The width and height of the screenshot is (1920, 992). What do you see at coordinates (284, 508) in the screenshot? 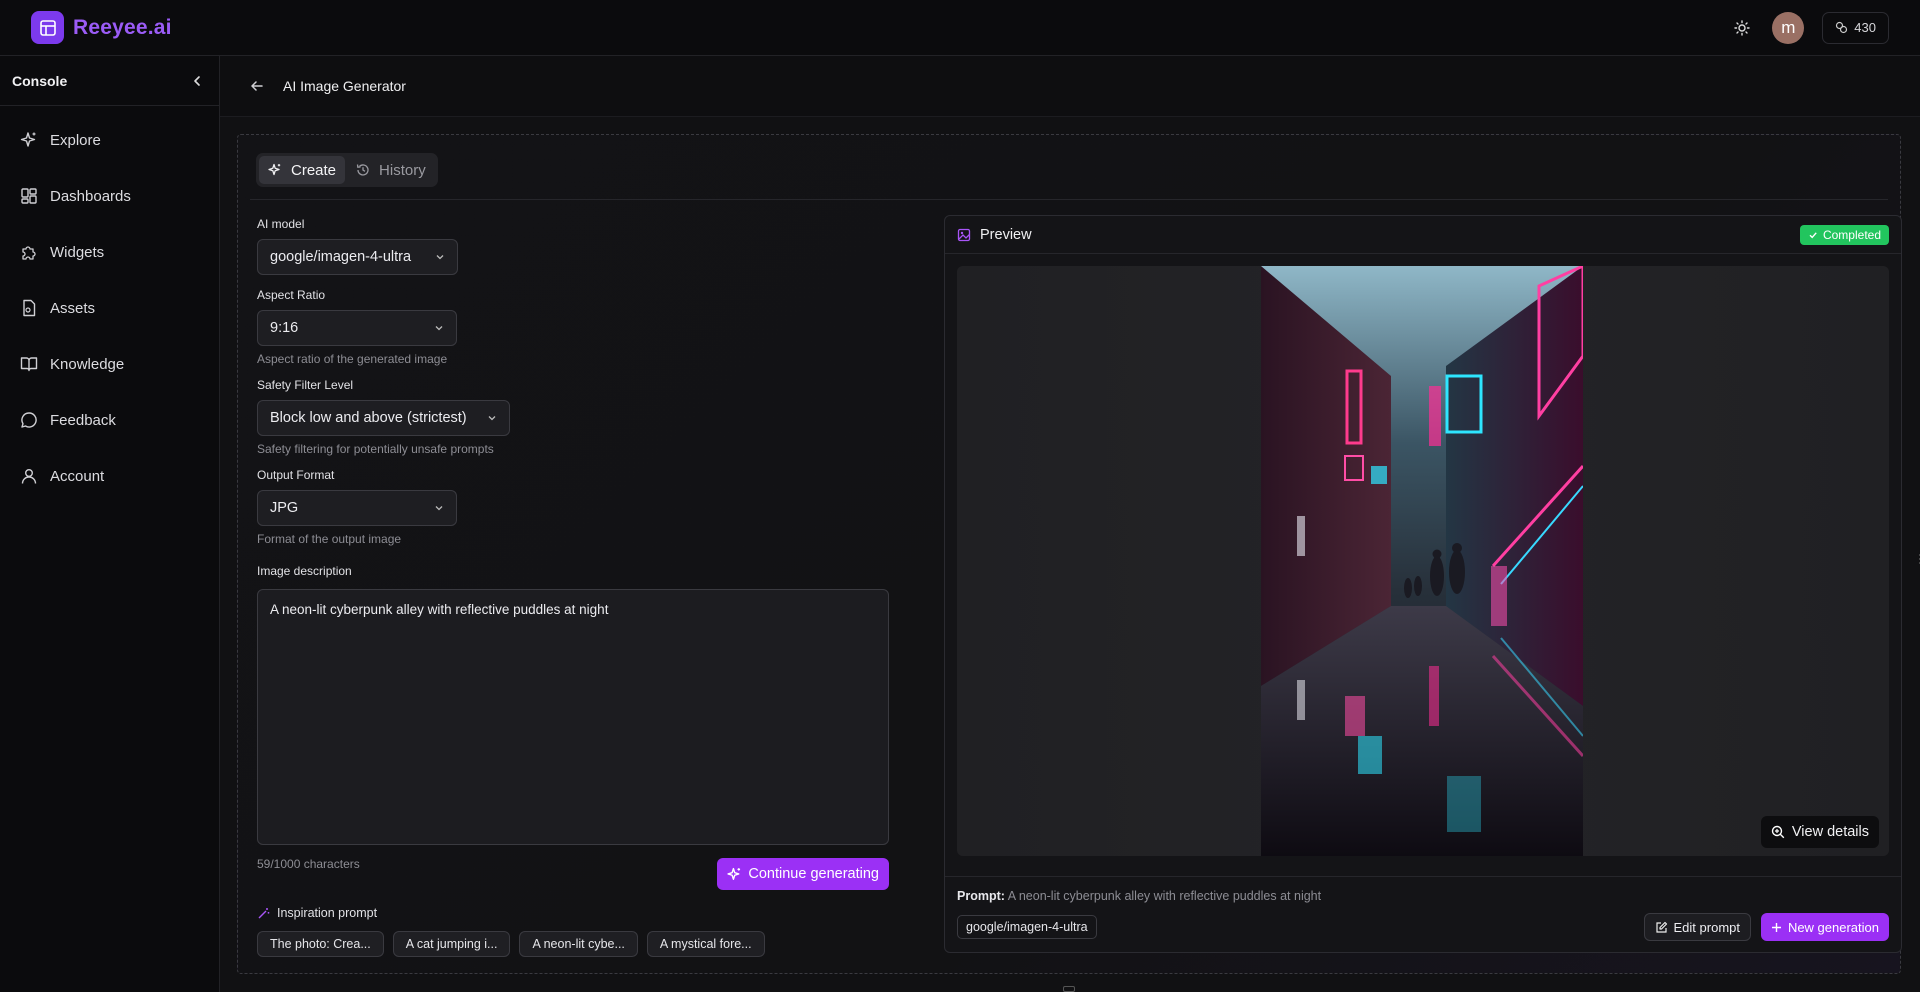
I see `format-value: JPG` at bounding box center [284, 508].